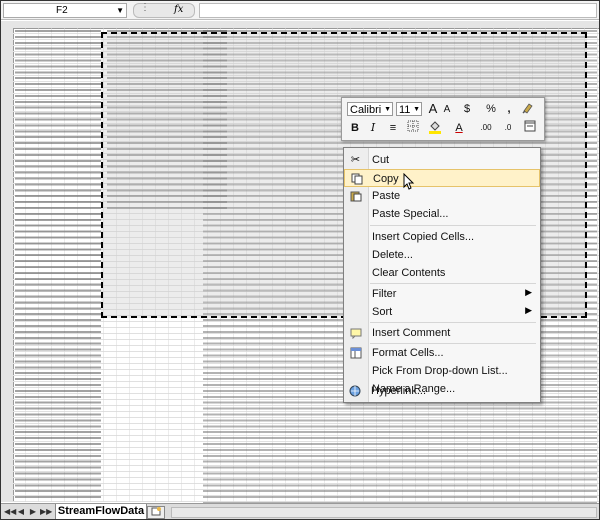 This screenshot has width=600, height=520. Describe the element at coordinates (442, 160) in the screenshot. I see `menu-item-cut: ✂ Cut` at that location.